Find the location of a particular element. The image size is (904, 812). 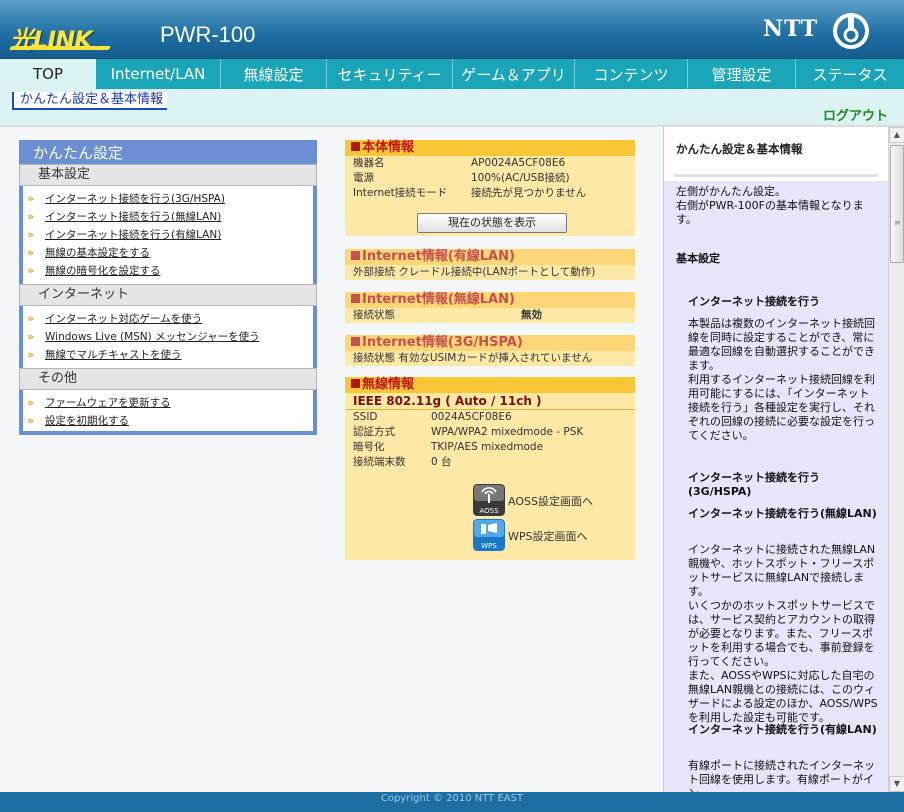

header-bar: 光LINK PWR-100 NTT is located at coordinates (452, 29).